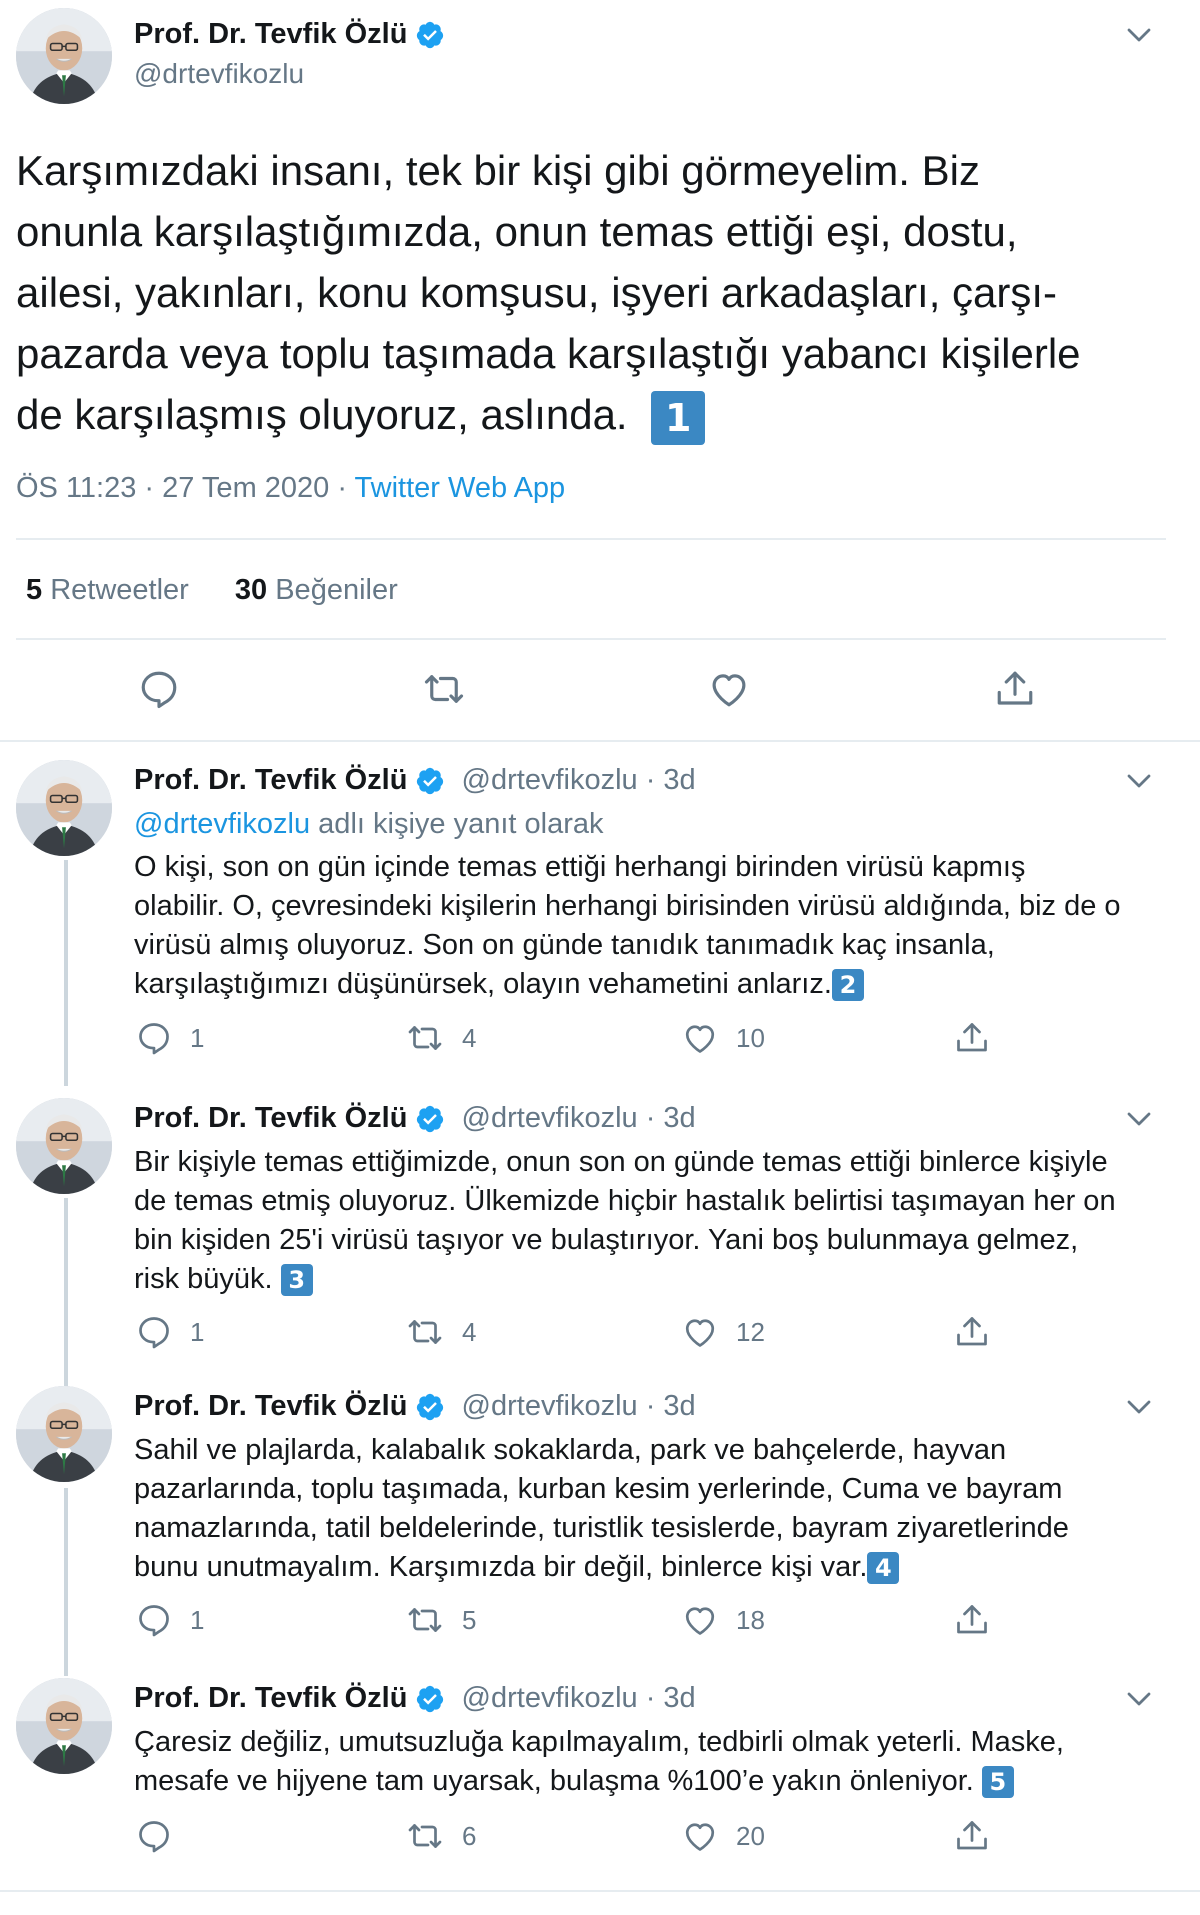 This screenshot has width=1200, height=1915. I want to click on reply-to-handle: @drtevfikozlu, so click(222, 824).